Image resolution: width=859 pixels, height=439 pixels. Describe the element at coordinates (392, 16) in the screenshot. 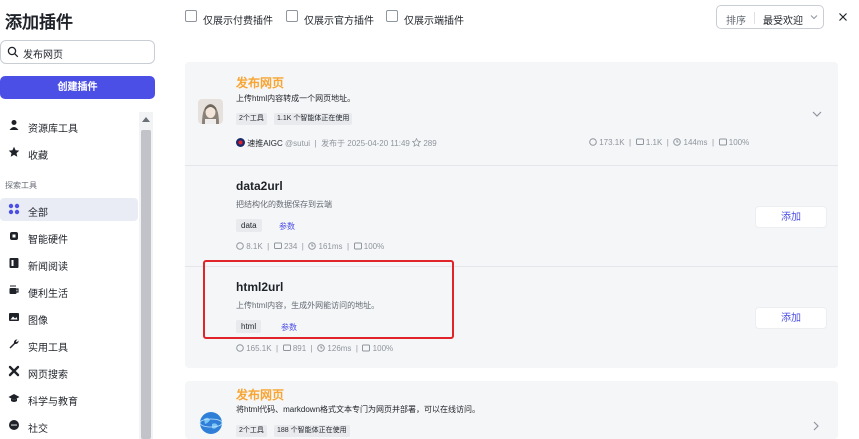

I see `endpoint-only-checkbox` at that location.